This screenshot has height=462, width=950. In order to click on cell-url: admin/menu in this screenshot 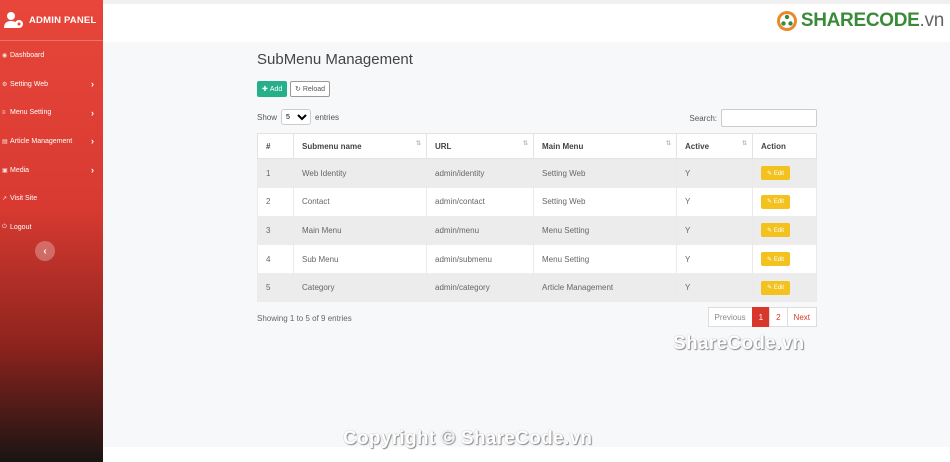, I will do `click(480, 230)`.